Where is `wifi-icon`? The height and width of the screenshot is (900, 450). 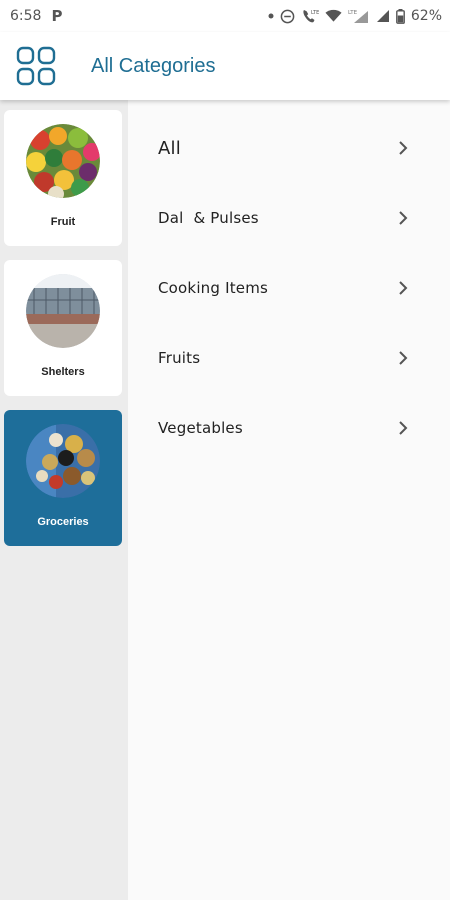
wifi-icon is located at coordinates (333, 16).